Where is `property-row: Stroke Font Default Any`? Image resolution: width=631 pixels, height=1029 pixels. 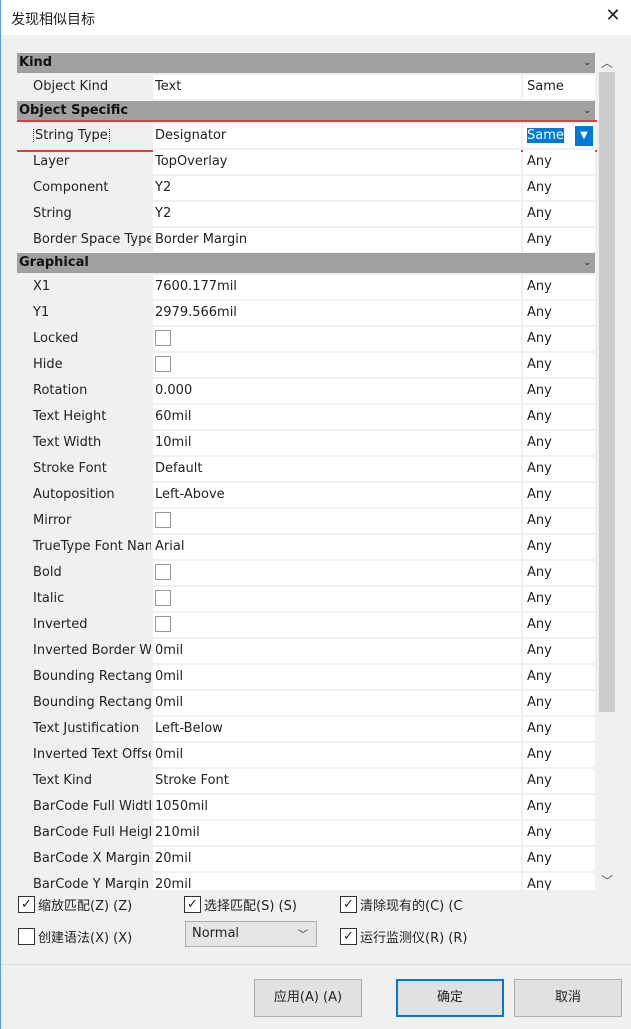
property-row: Stroke Font Default Any is located at coordinates (306, 469).